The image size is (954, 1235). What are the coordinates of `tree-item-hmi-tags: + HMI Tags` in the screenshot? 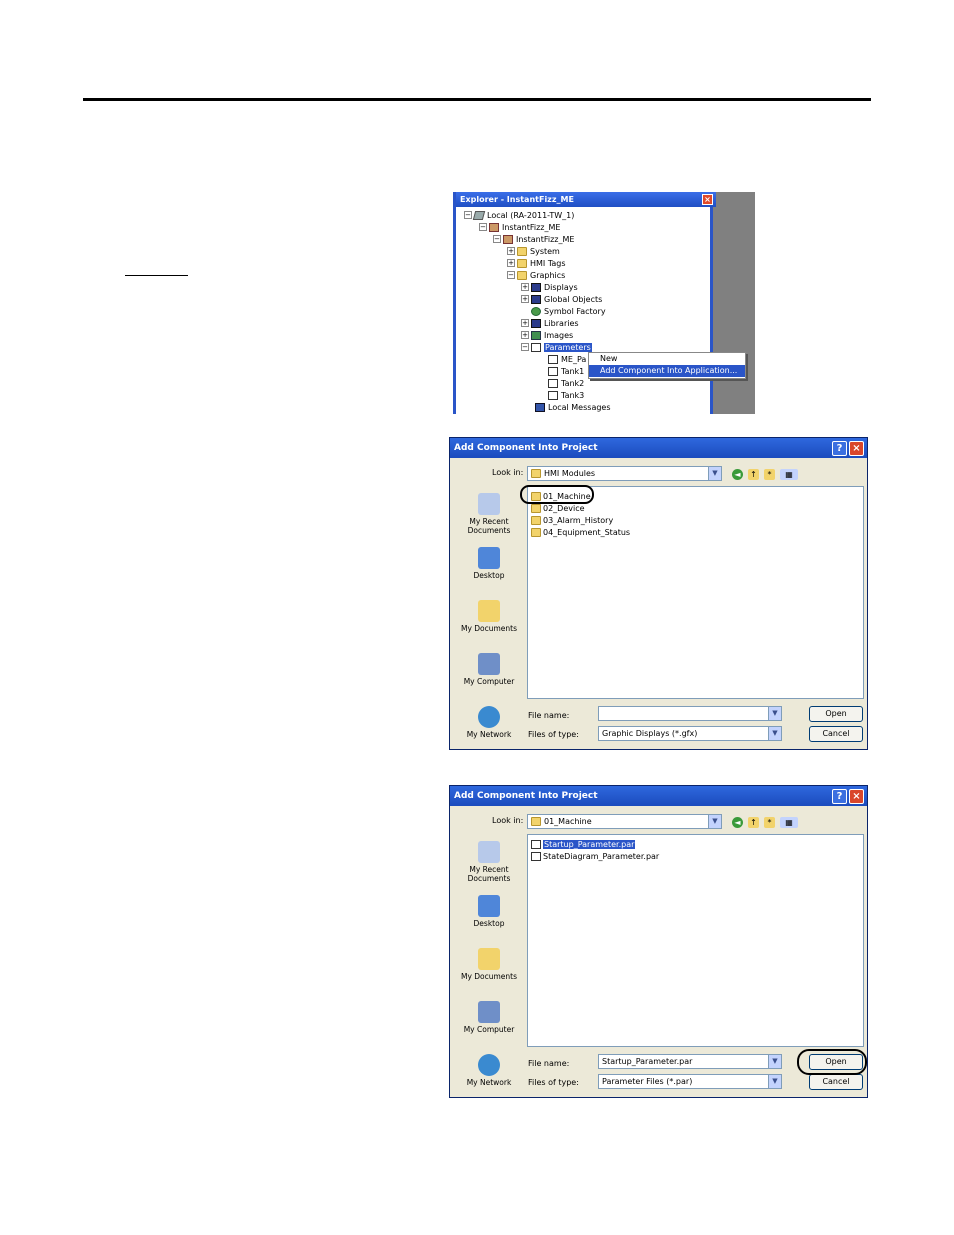 It's located at (536, 263).